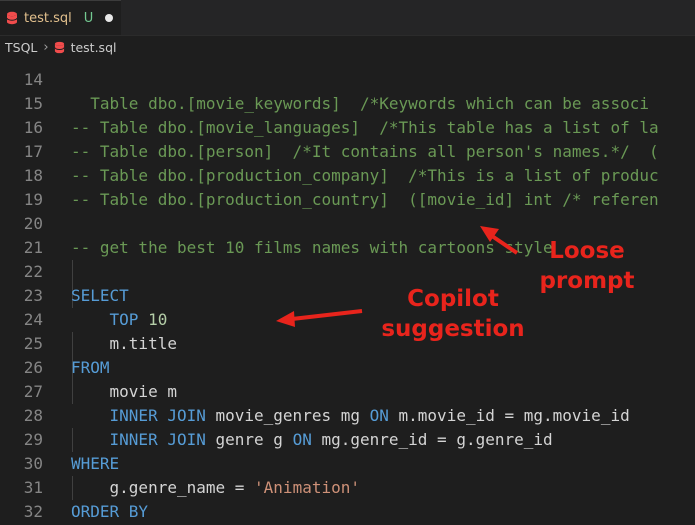 This screenshot has width=695, height=525. Describe the element at coordinates (587, 251) in the screenshot. I see `annotation-line: Loose` at that location.